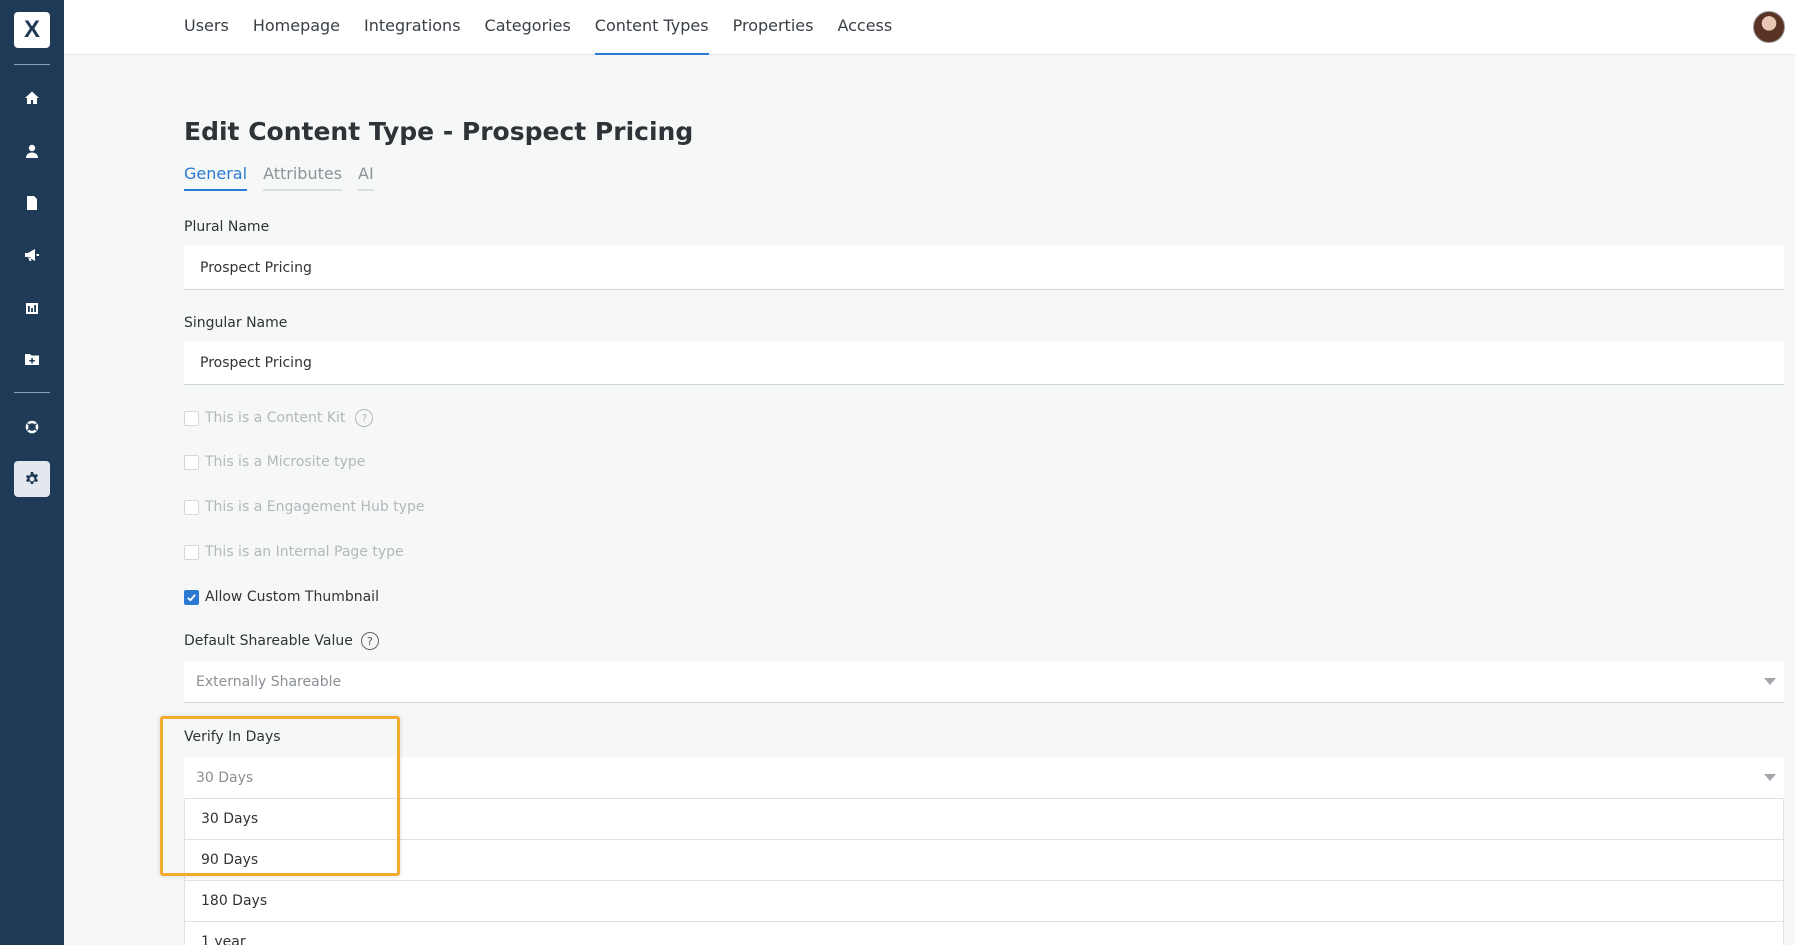 Image resolution: width=1795 pixels, height=945 pixels. I want to click on nav-content-types: Content Types, so click(651, 27).